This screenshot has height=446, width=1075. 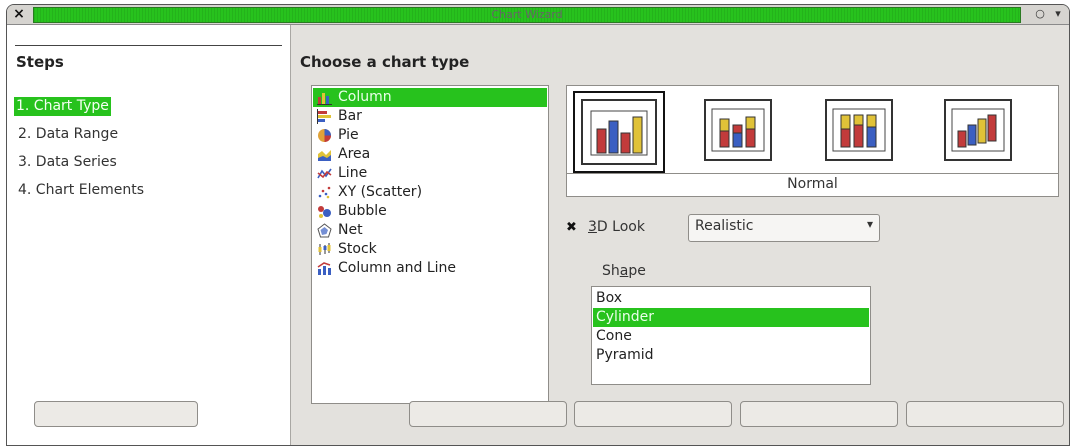 I want to click on deep-column-variant-icon, so click(x=978, y=130).